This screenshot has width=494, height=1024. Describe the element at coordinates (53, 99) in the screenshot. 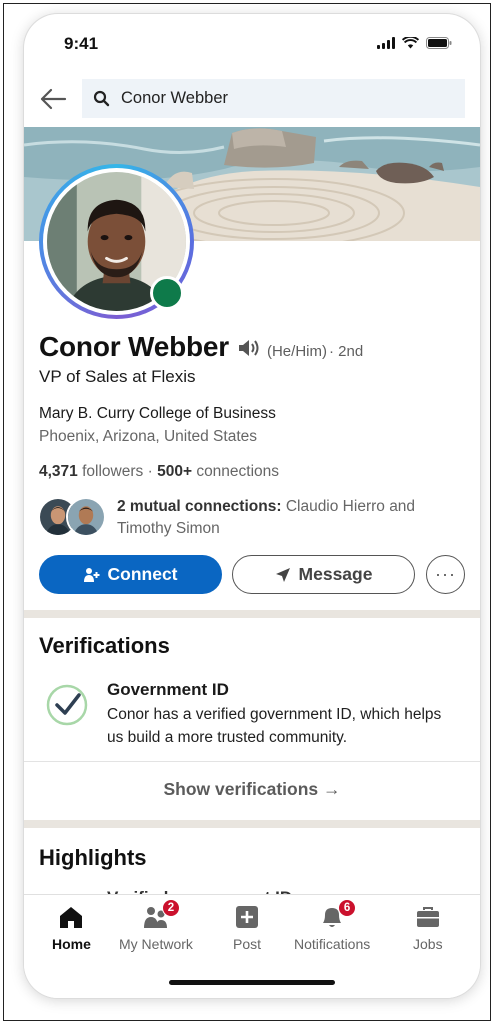

I see `back-arrow-icon` at that location.